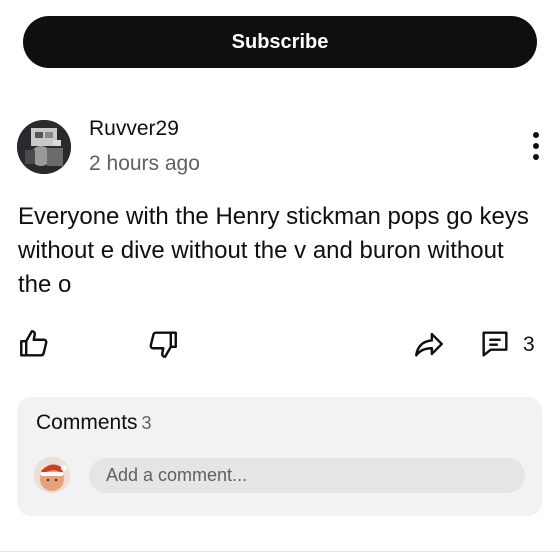  I want to click on reply-button, so click(495, 344).